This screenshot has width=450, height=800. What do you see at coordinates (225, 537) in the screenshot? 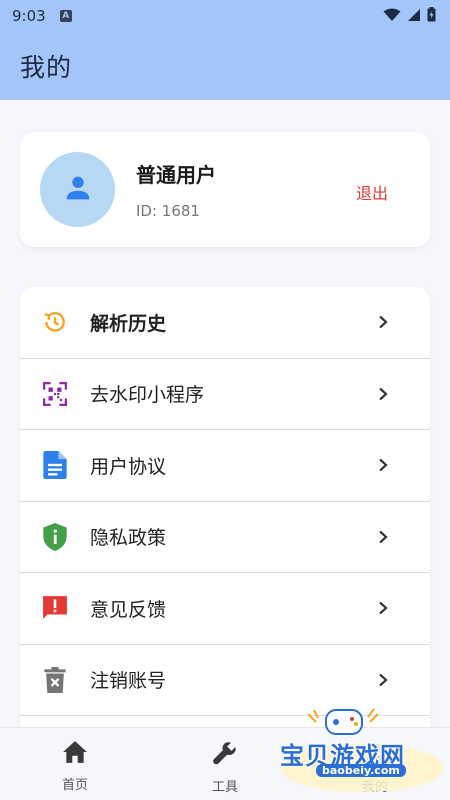
I see `menu-item-privacy-policy: 隐私政策` at bounding box center [225, 537].